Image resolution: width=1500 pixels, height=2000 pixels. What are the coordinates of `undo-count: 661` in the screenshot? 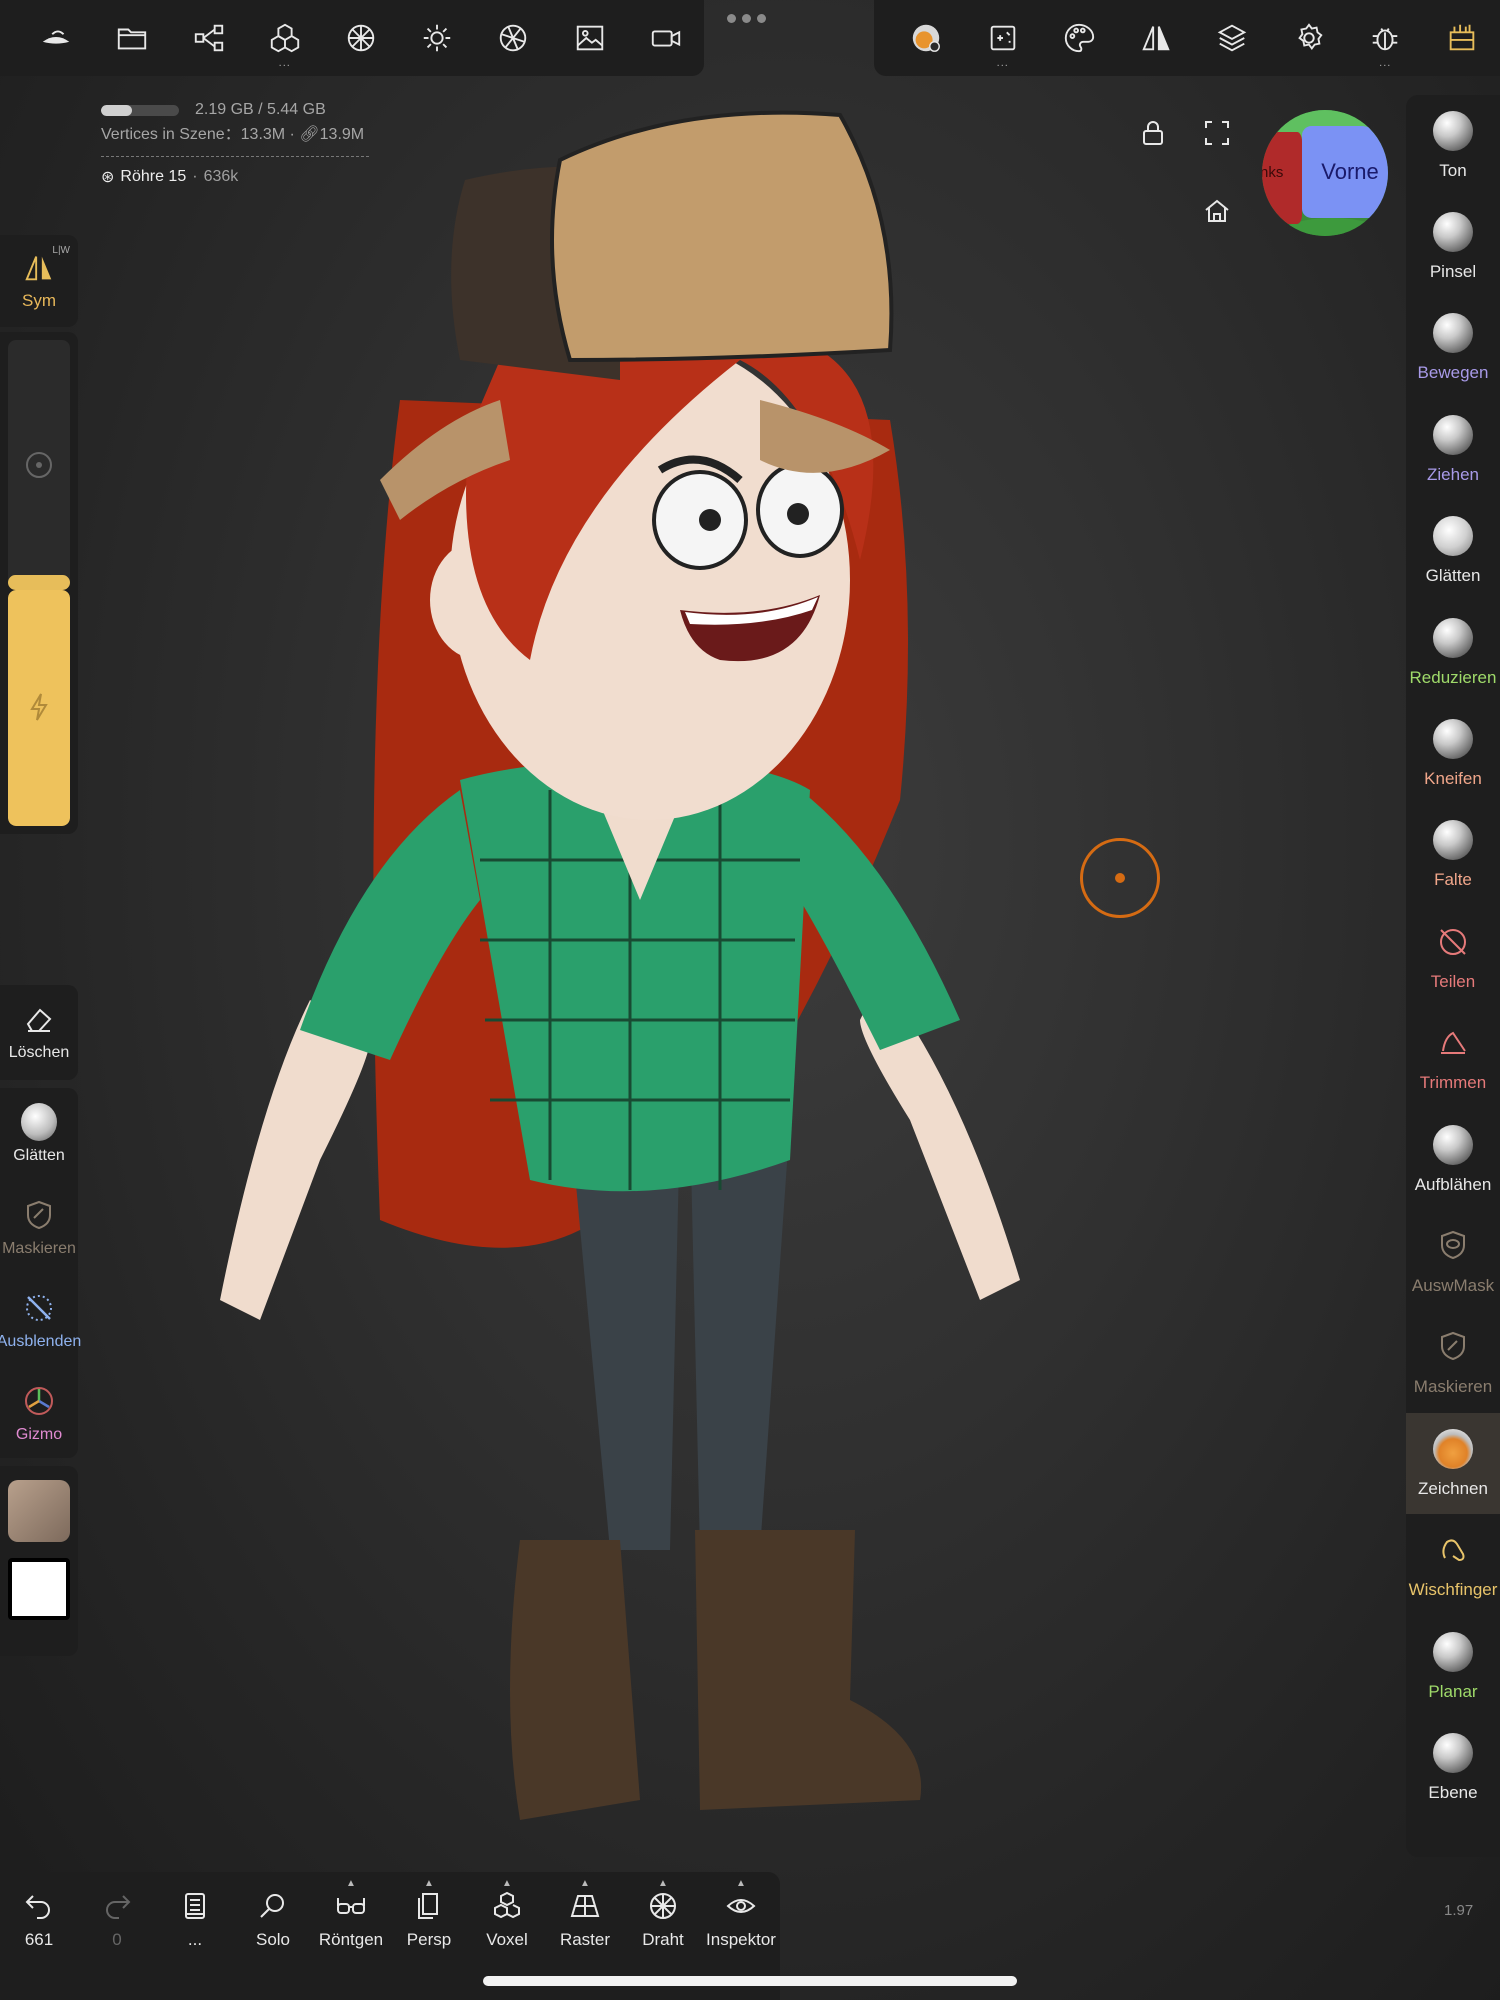 It's located at (39, 1939).